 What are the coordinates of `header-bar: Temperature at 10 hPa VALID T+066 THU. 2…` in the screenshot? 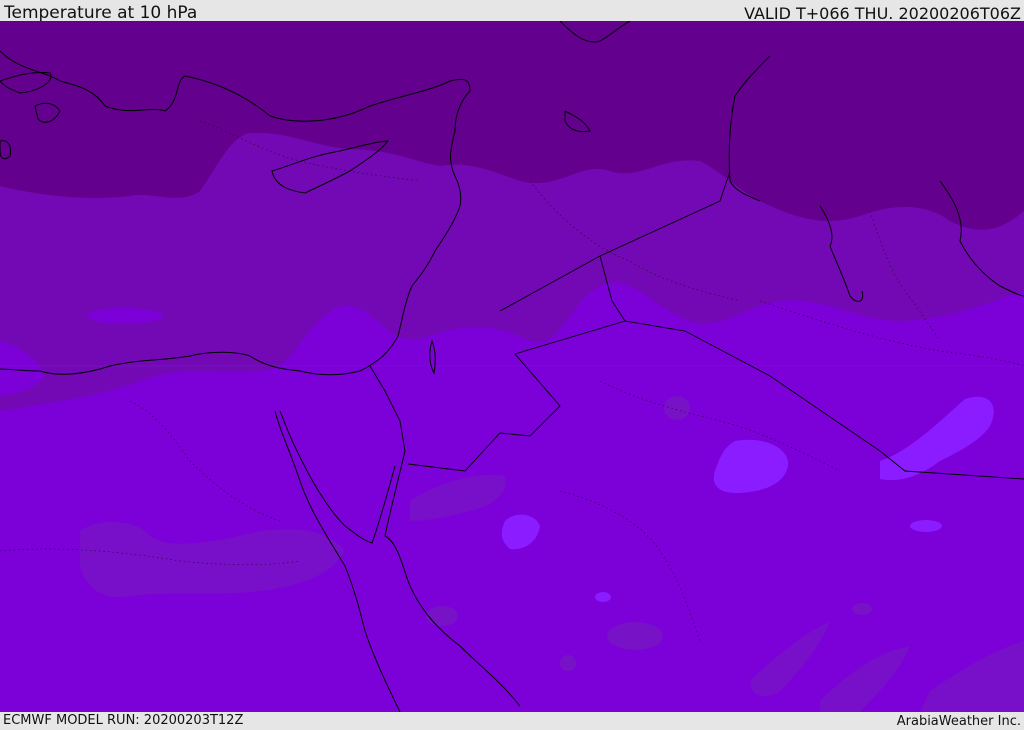 It's located at (512, 11).